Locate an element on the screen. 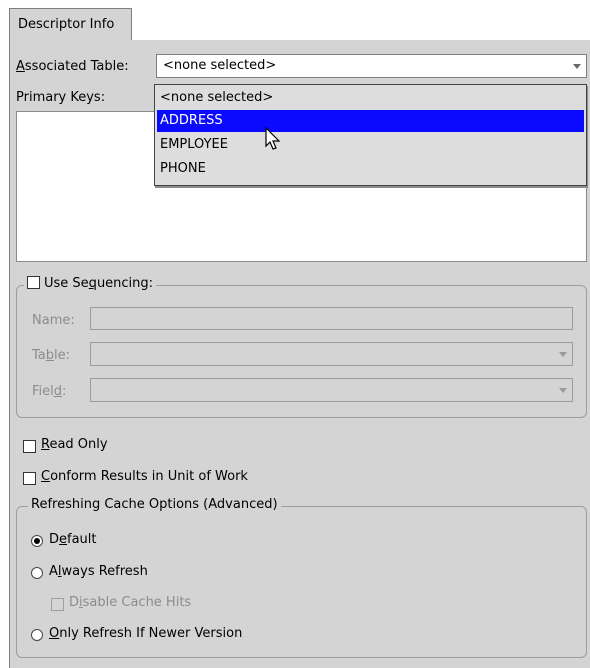 This screenshot has height=668, width=590. sequence-name-label: Name: is located at coordinates (53, 320).